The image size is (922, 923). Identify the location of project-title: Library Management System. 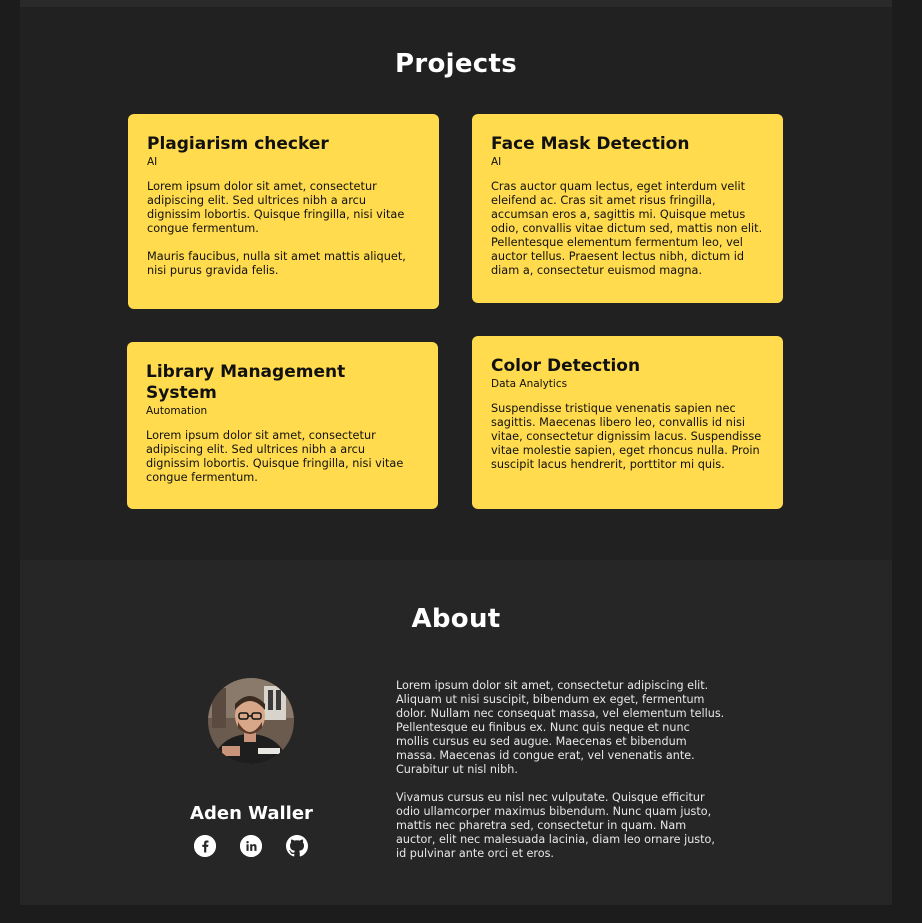
(246, 382).